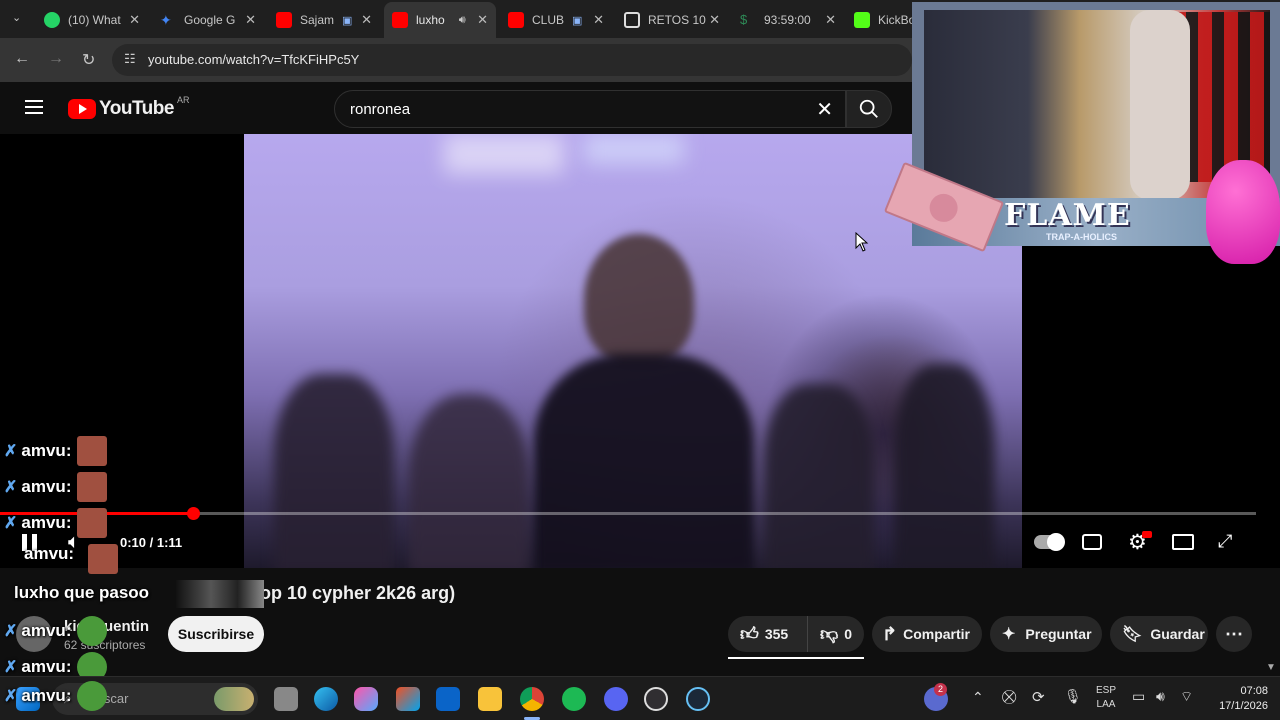  I want to click on settings-gear-icon: ⚙, so click(1140, 542).